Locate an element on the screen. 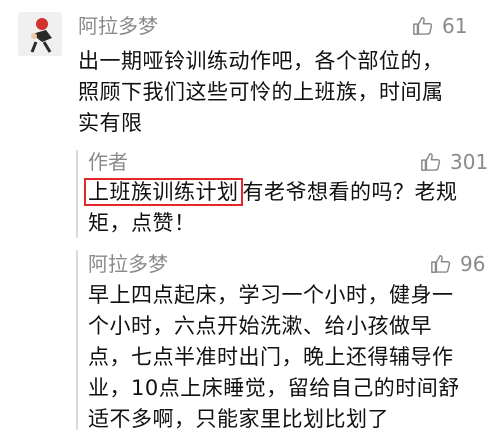 This screenshot has height=442, width=502. comment-like-count: 61 is located at coordinates (455, 26).